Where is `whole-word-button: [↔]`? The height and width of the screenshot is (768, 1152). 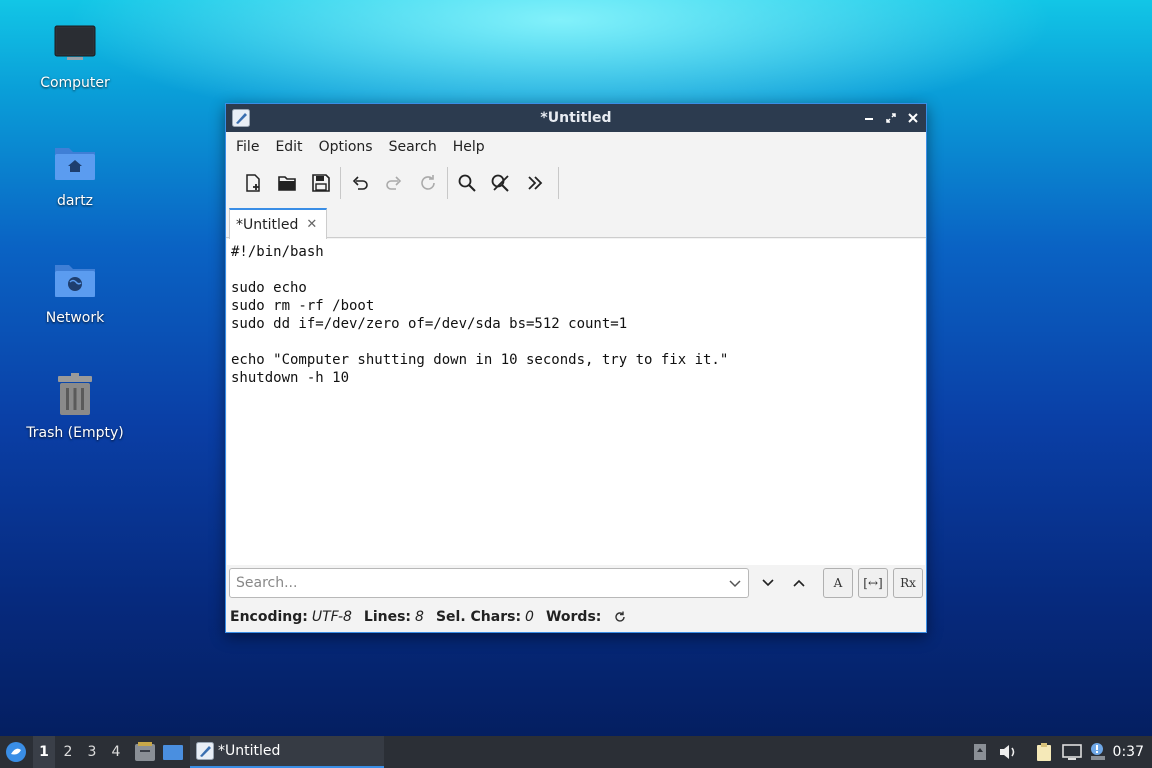 whole-word-button: [↔] is located at coordinates (873, 583).